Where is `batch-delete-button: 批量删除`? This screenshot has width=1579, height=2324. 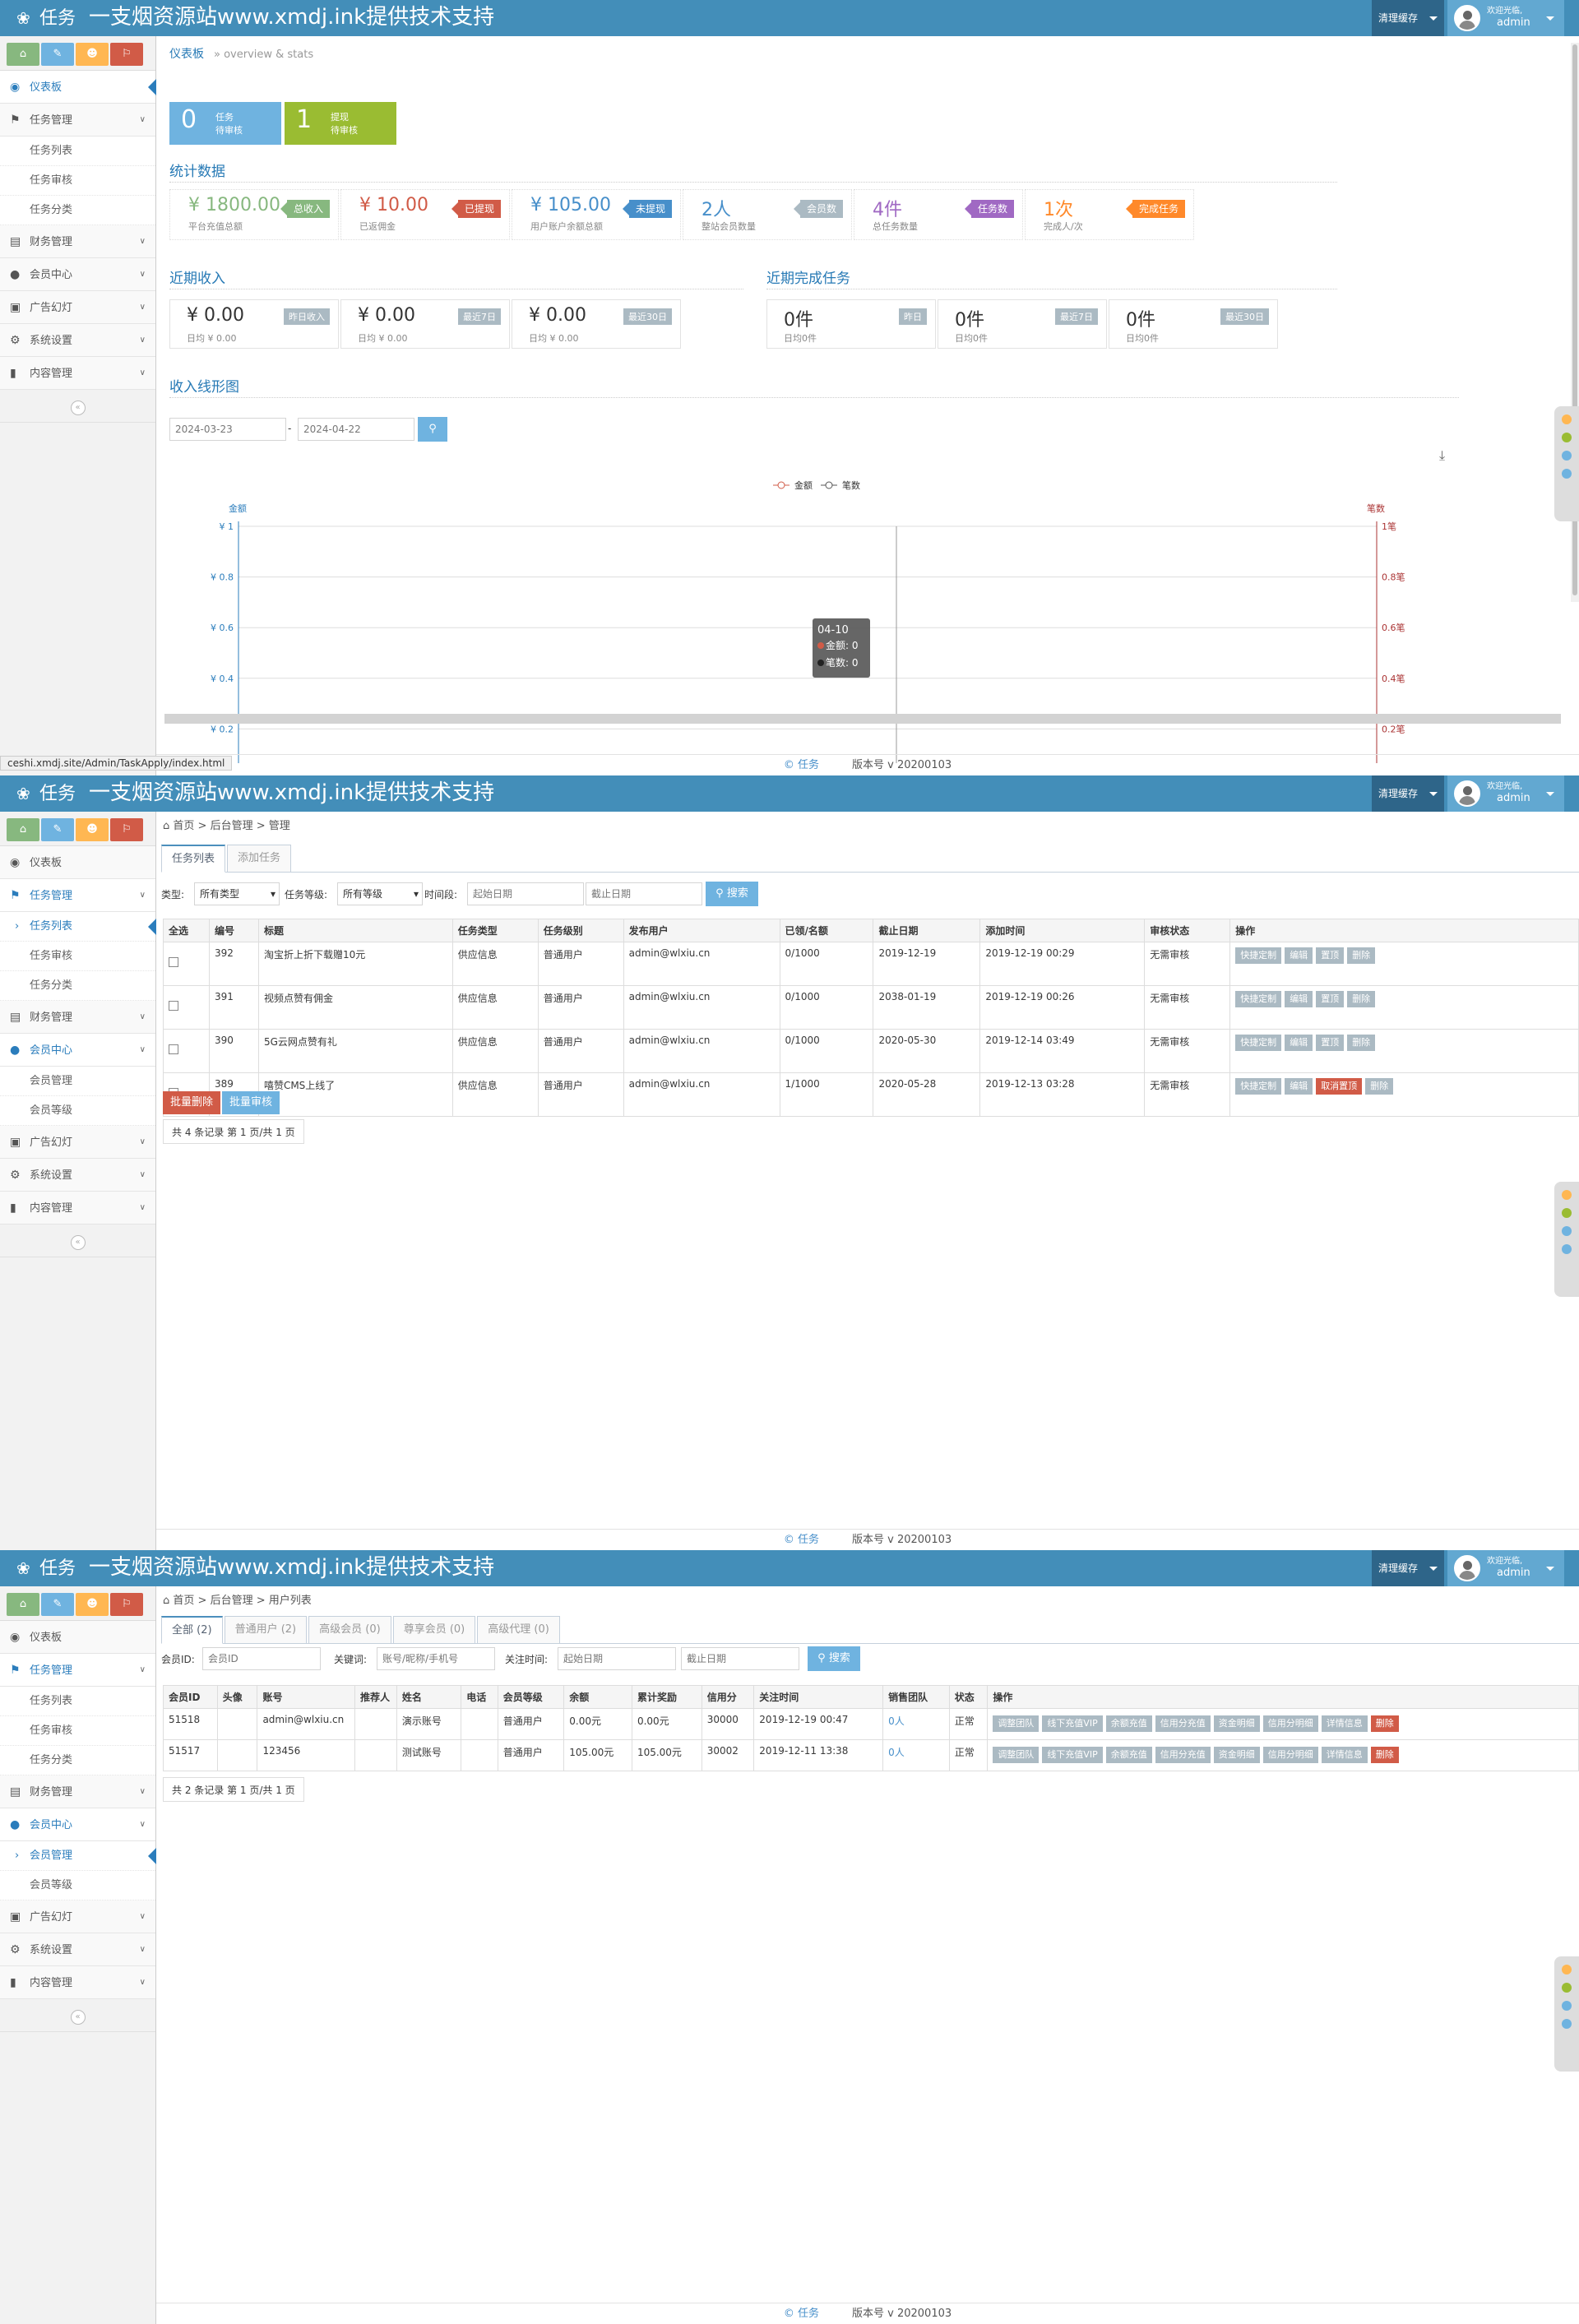 batch-delete-button: 批量删除 is located at coordinates (191, 1102).